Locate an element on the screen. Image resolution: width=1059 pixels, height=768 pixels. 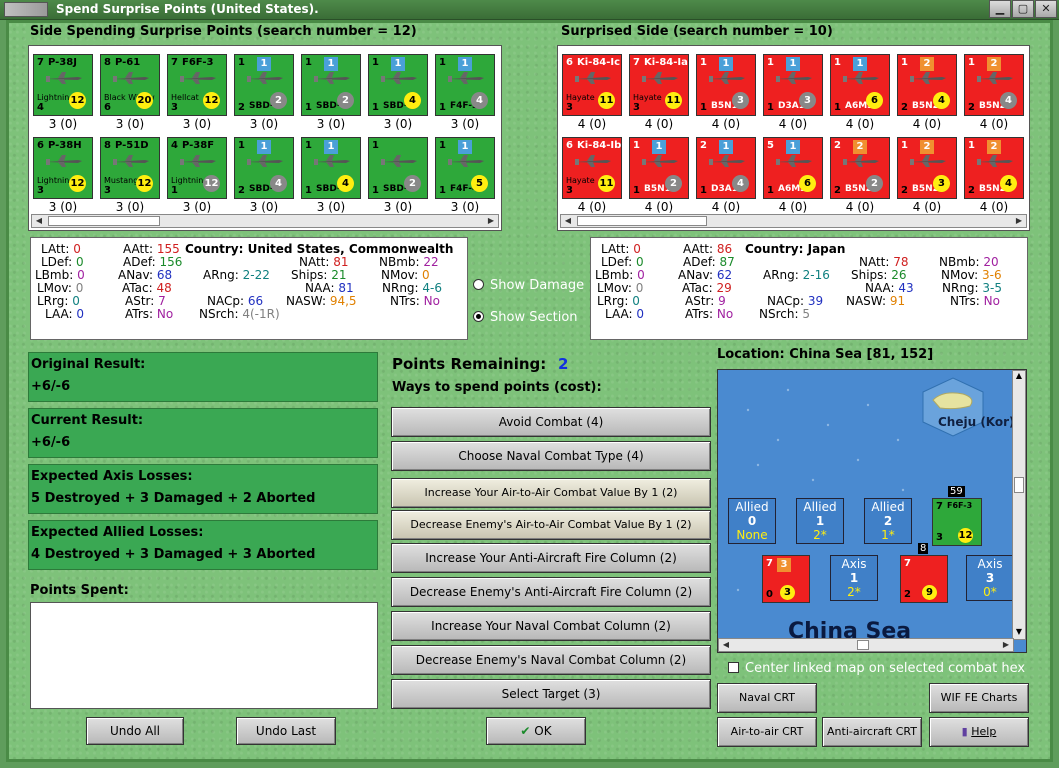
map-horizontal-scrollbar: ◀ ▶ is located at coordinates (866, 645).